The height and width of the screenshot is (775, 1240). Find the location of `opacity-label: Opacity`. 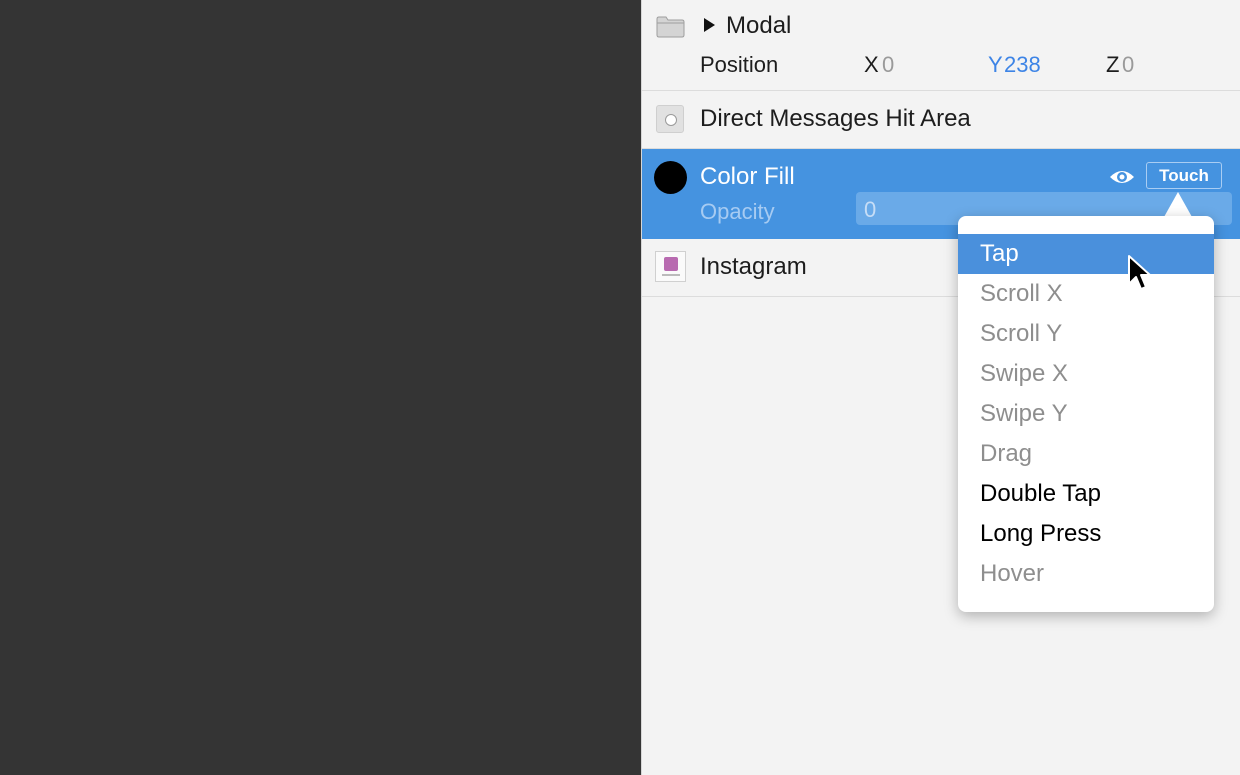

opacity-label: Opacity is located at coordinates (737, 211).